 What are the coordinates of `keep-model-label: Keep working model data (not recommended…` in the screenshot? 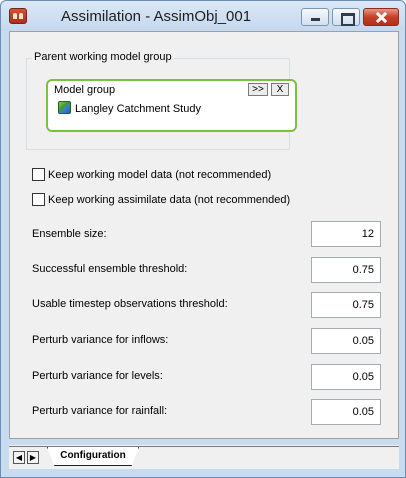 It's located at (160, 175).